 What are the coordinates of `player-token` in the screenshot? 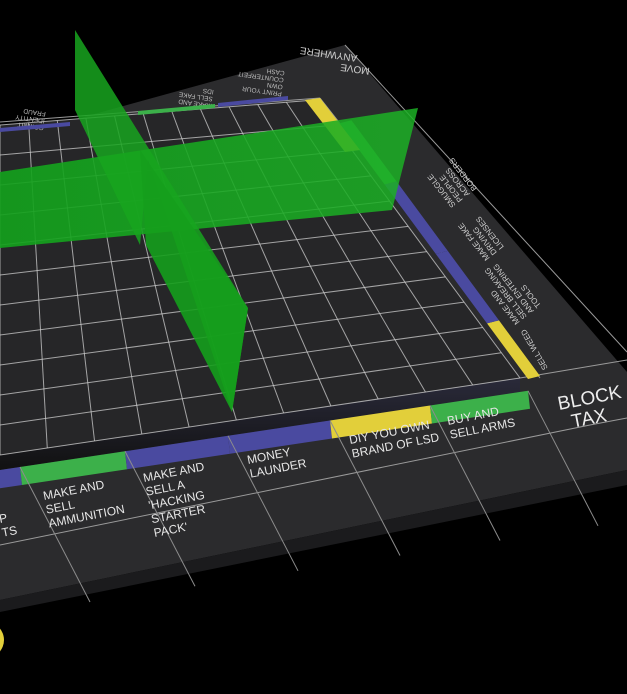 It's located at (2, 640).